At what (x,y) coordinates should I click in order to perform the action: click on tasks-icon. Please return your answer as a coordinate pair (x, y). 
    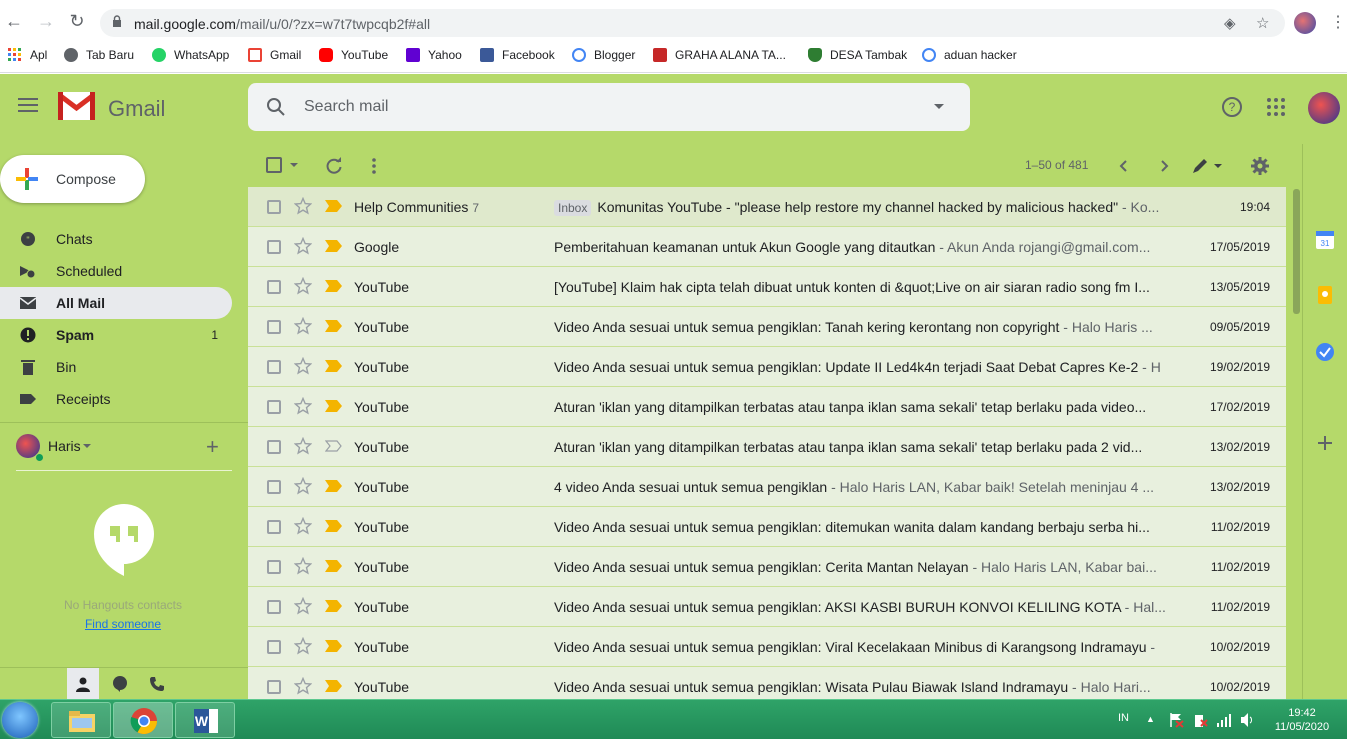
    Looking at the image, I should click on (1325, 352).